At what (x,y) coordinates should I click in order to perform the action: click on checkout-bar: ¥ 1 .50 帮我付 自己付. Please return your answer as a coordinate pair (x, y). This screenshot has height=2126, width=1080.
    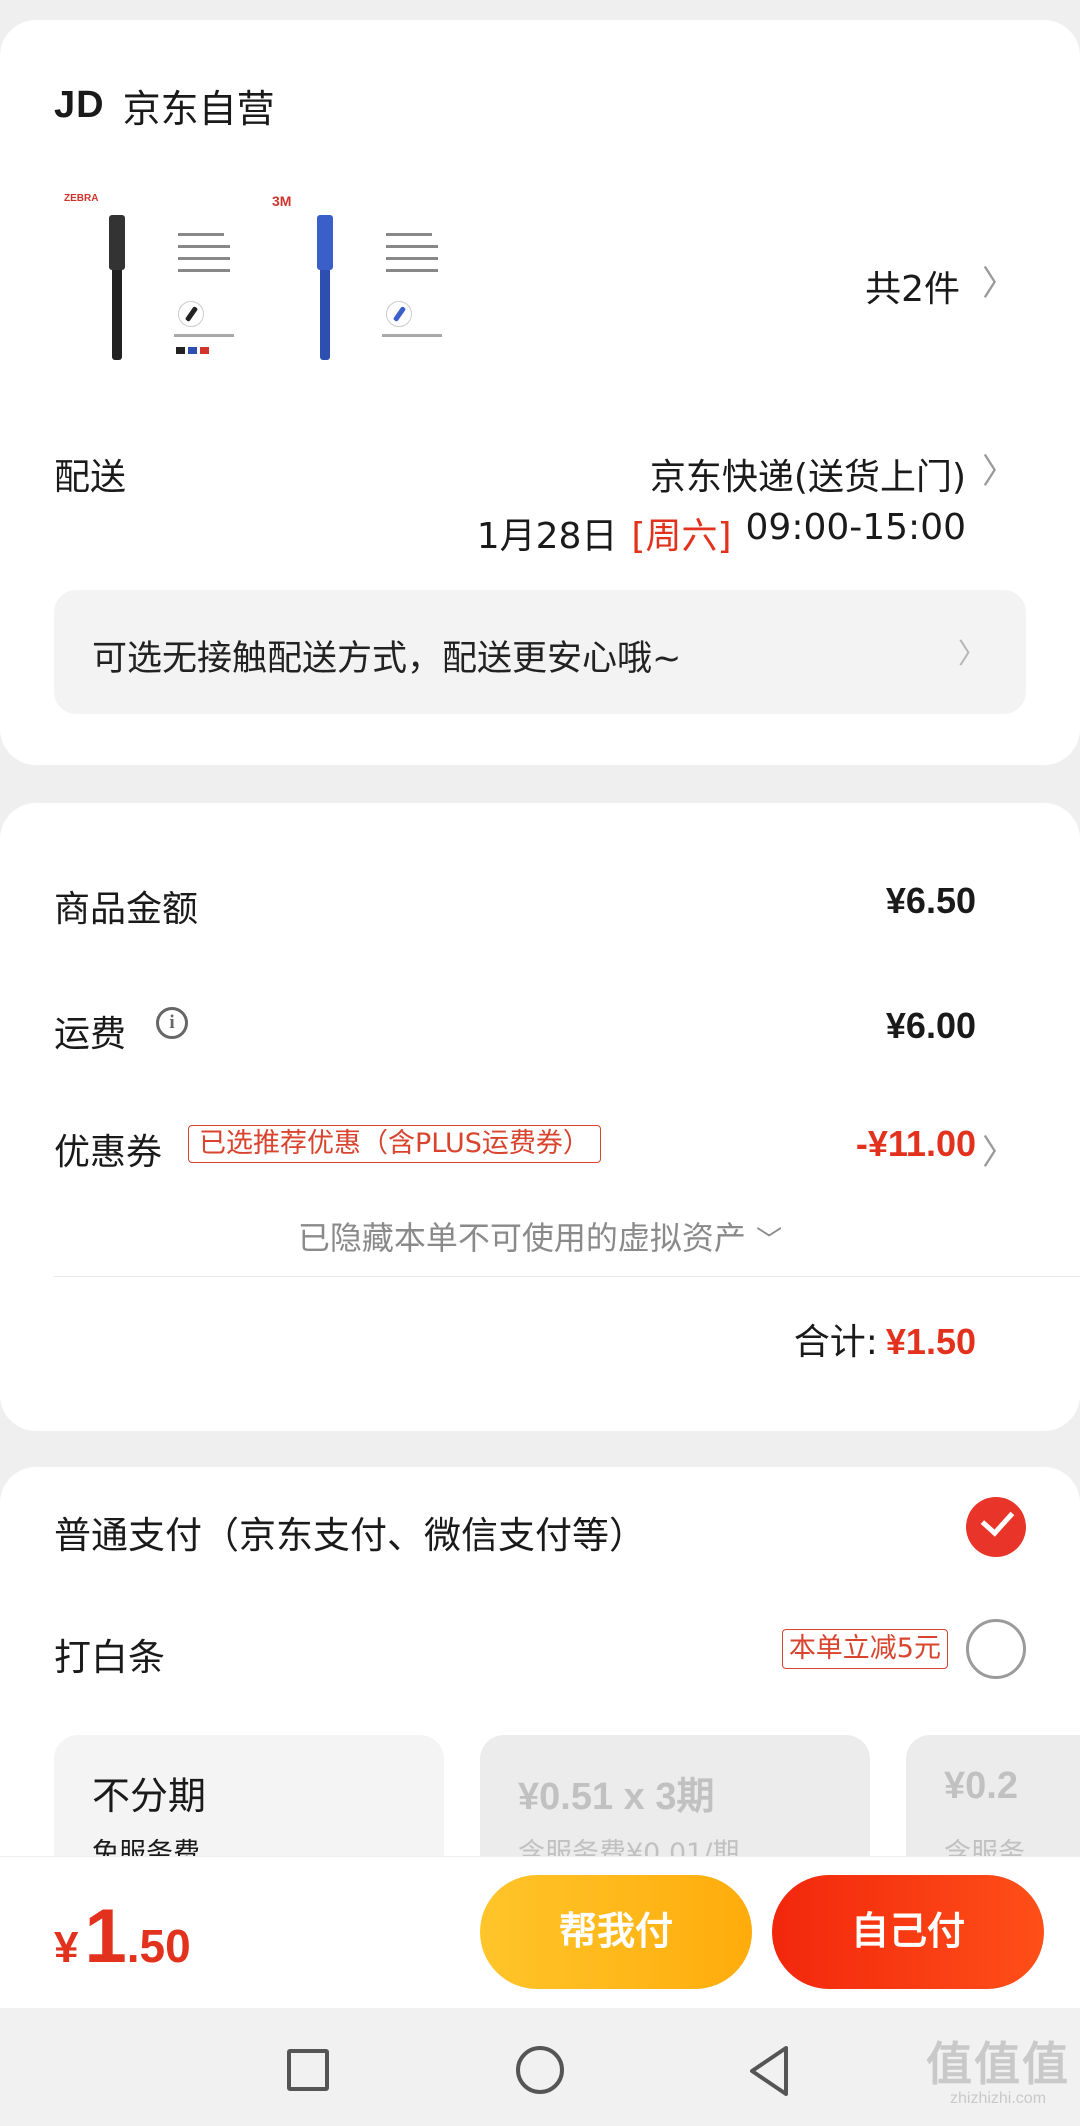
    Looking at the image, I should click on (540, 1932).